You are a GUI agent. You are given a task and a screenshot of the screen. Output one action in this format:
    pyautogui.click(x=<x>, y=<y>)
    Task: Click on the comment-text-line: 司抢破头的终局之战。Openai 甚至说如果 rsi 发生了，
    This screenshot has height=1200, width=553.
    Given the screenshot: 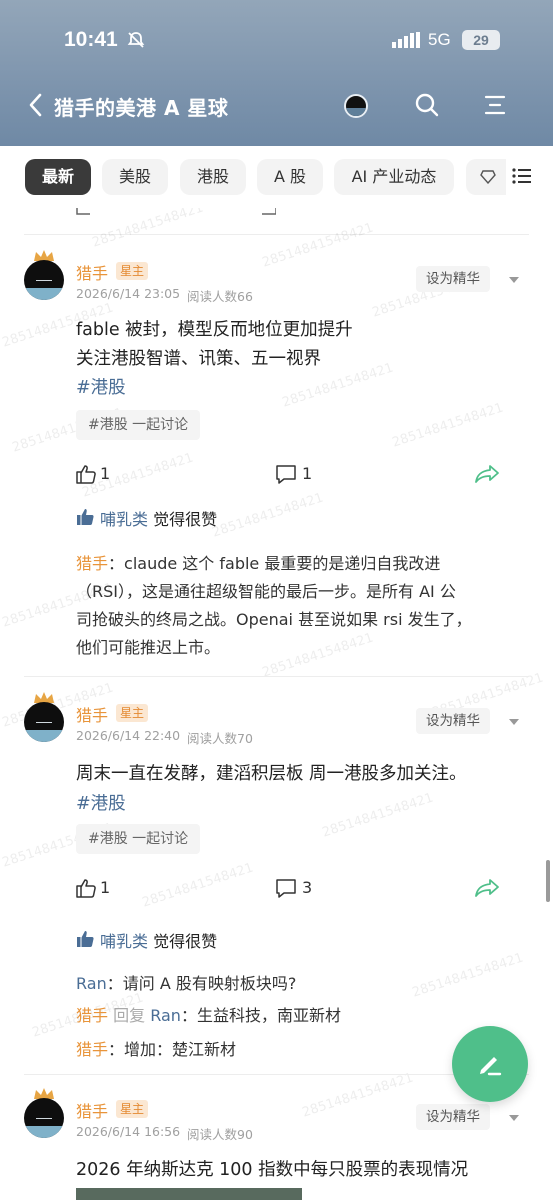 What is the action you would take?
    pyautogui.click(x=274, y=619)
    